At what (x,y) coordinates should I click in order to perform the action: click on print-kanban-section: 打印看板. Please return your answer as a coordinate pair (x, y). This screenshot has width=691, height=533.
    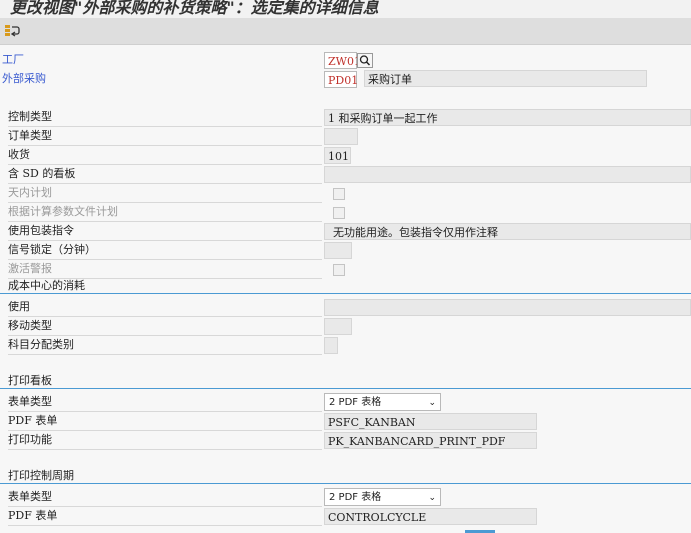
    Looking at the image, I should click on (345, 381).